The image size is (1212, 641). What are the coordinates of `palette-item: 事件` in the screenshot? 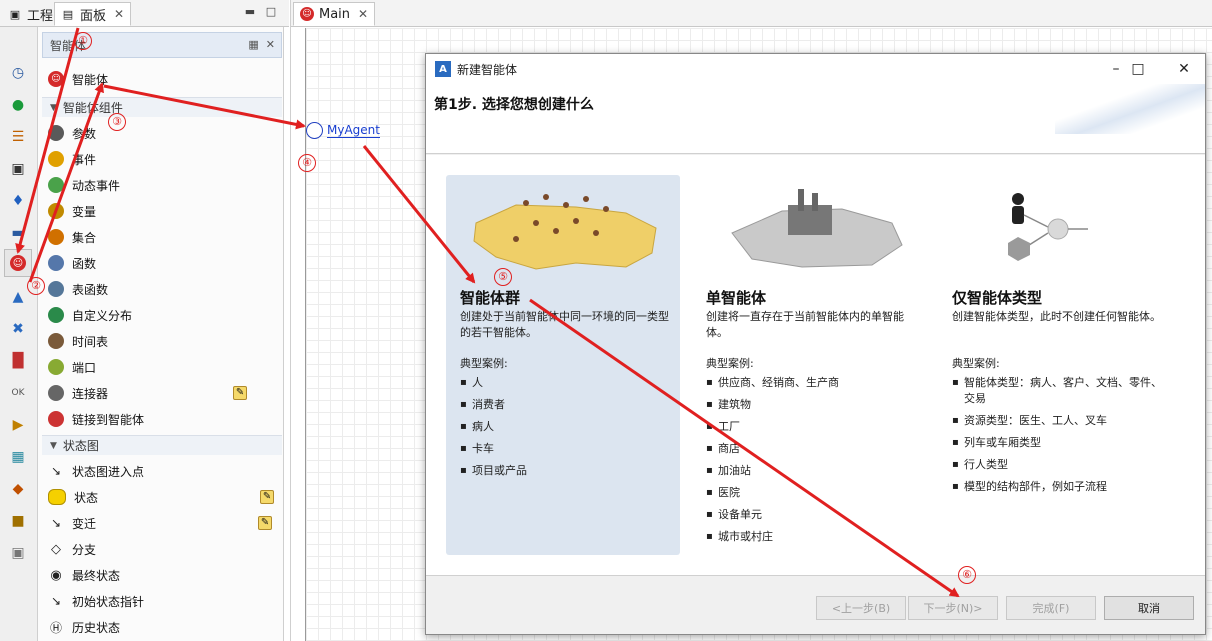 It's located at (72, 159).